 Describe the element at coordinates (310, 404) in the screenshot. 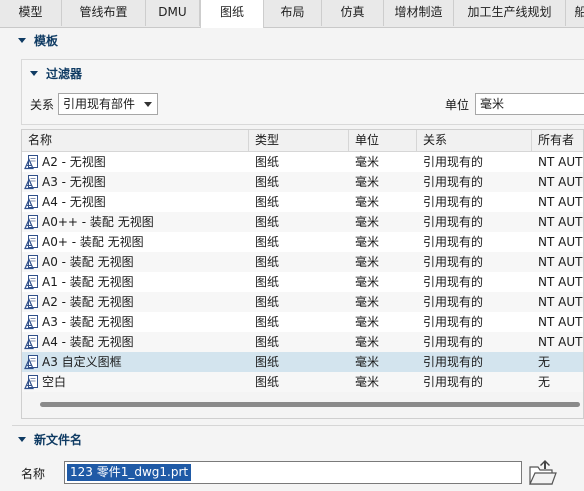

I see `scrollbar-thumb` at that location.